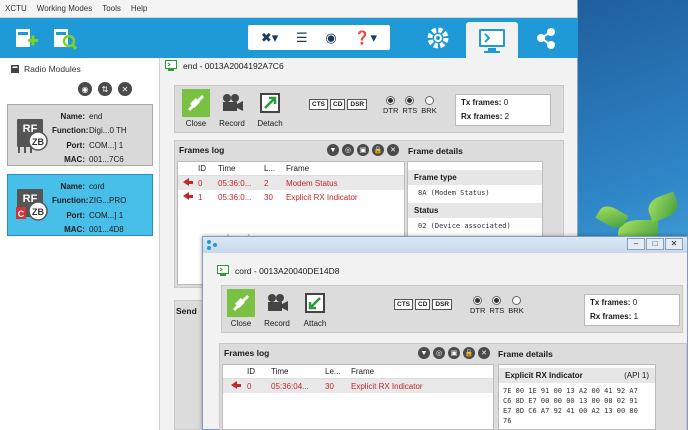 This screenshot has width=688, height=430. What do you see at coordinates (223, 270) in the screenshot?
I see `console-icon` at bounding box center [223, 270].